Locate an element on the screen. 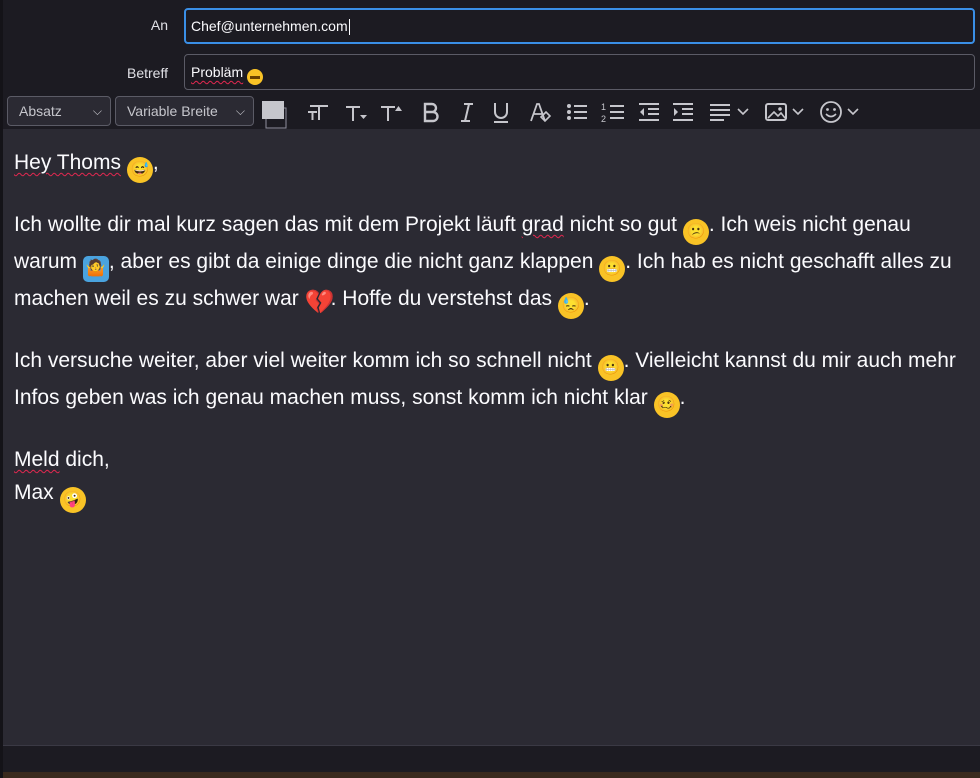  greeting-text: Hey Thoms is located at coordinates (67, 162).